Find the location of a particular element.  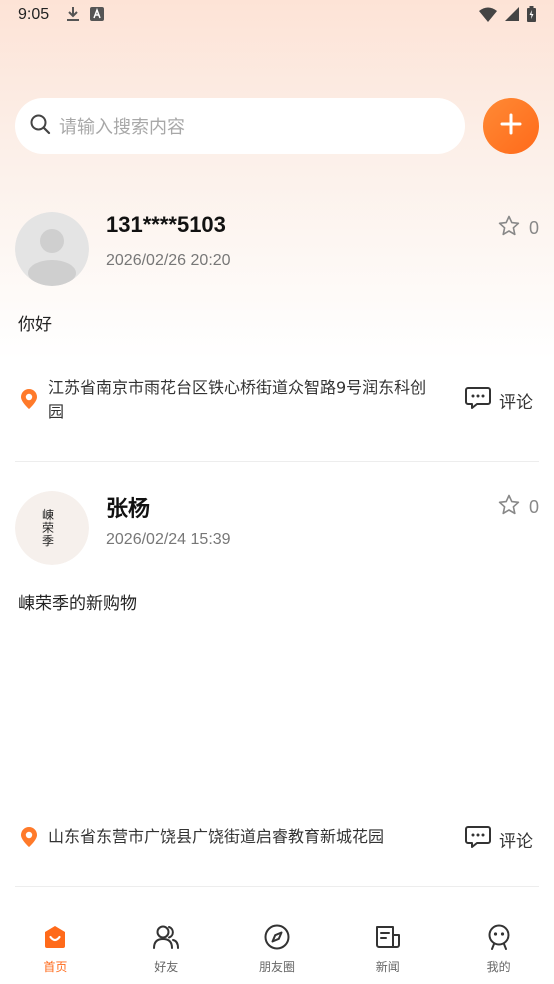

nav-item-moments: 朋友圈 is located at coordinates (277, 947).